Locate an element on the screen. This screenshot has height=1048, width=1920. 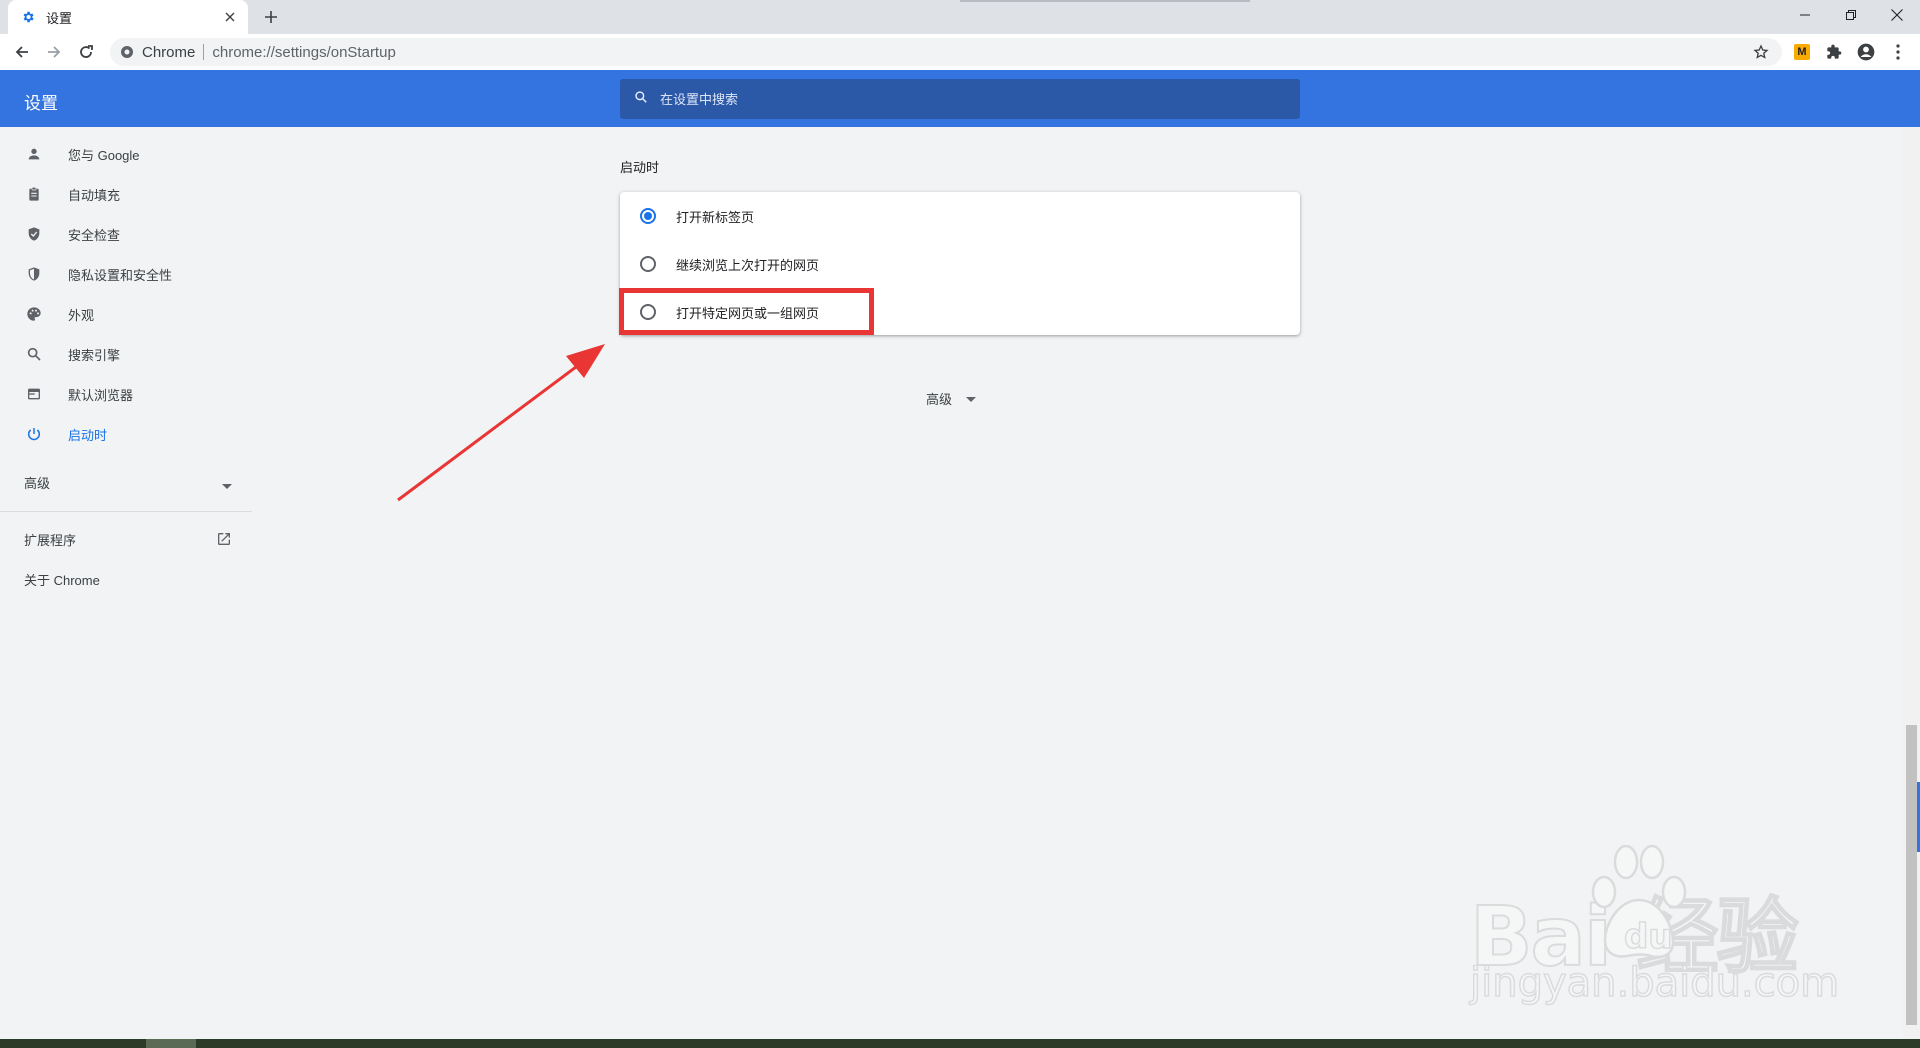
watermark-url: jingyan.baidu.com is located at coordinates (1654, 983).